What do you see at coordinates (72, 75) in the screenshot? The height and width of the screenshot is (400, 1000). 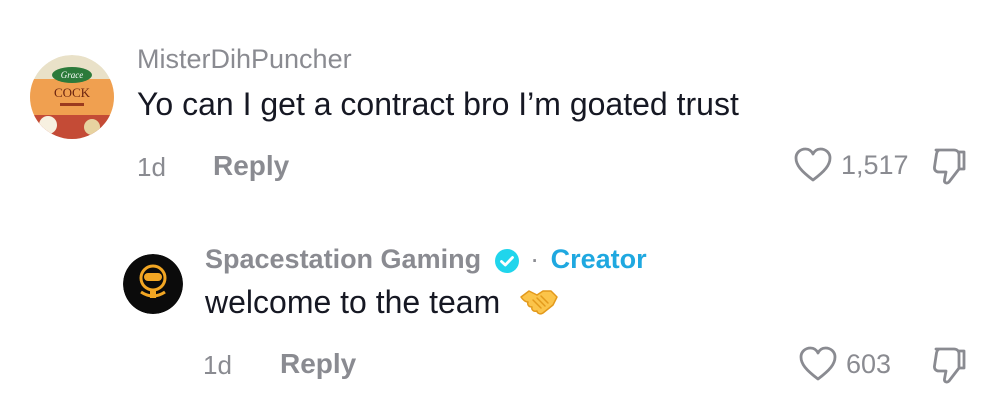 I see `avatar-brand-text: Grace` at bounding box center [72, 75].